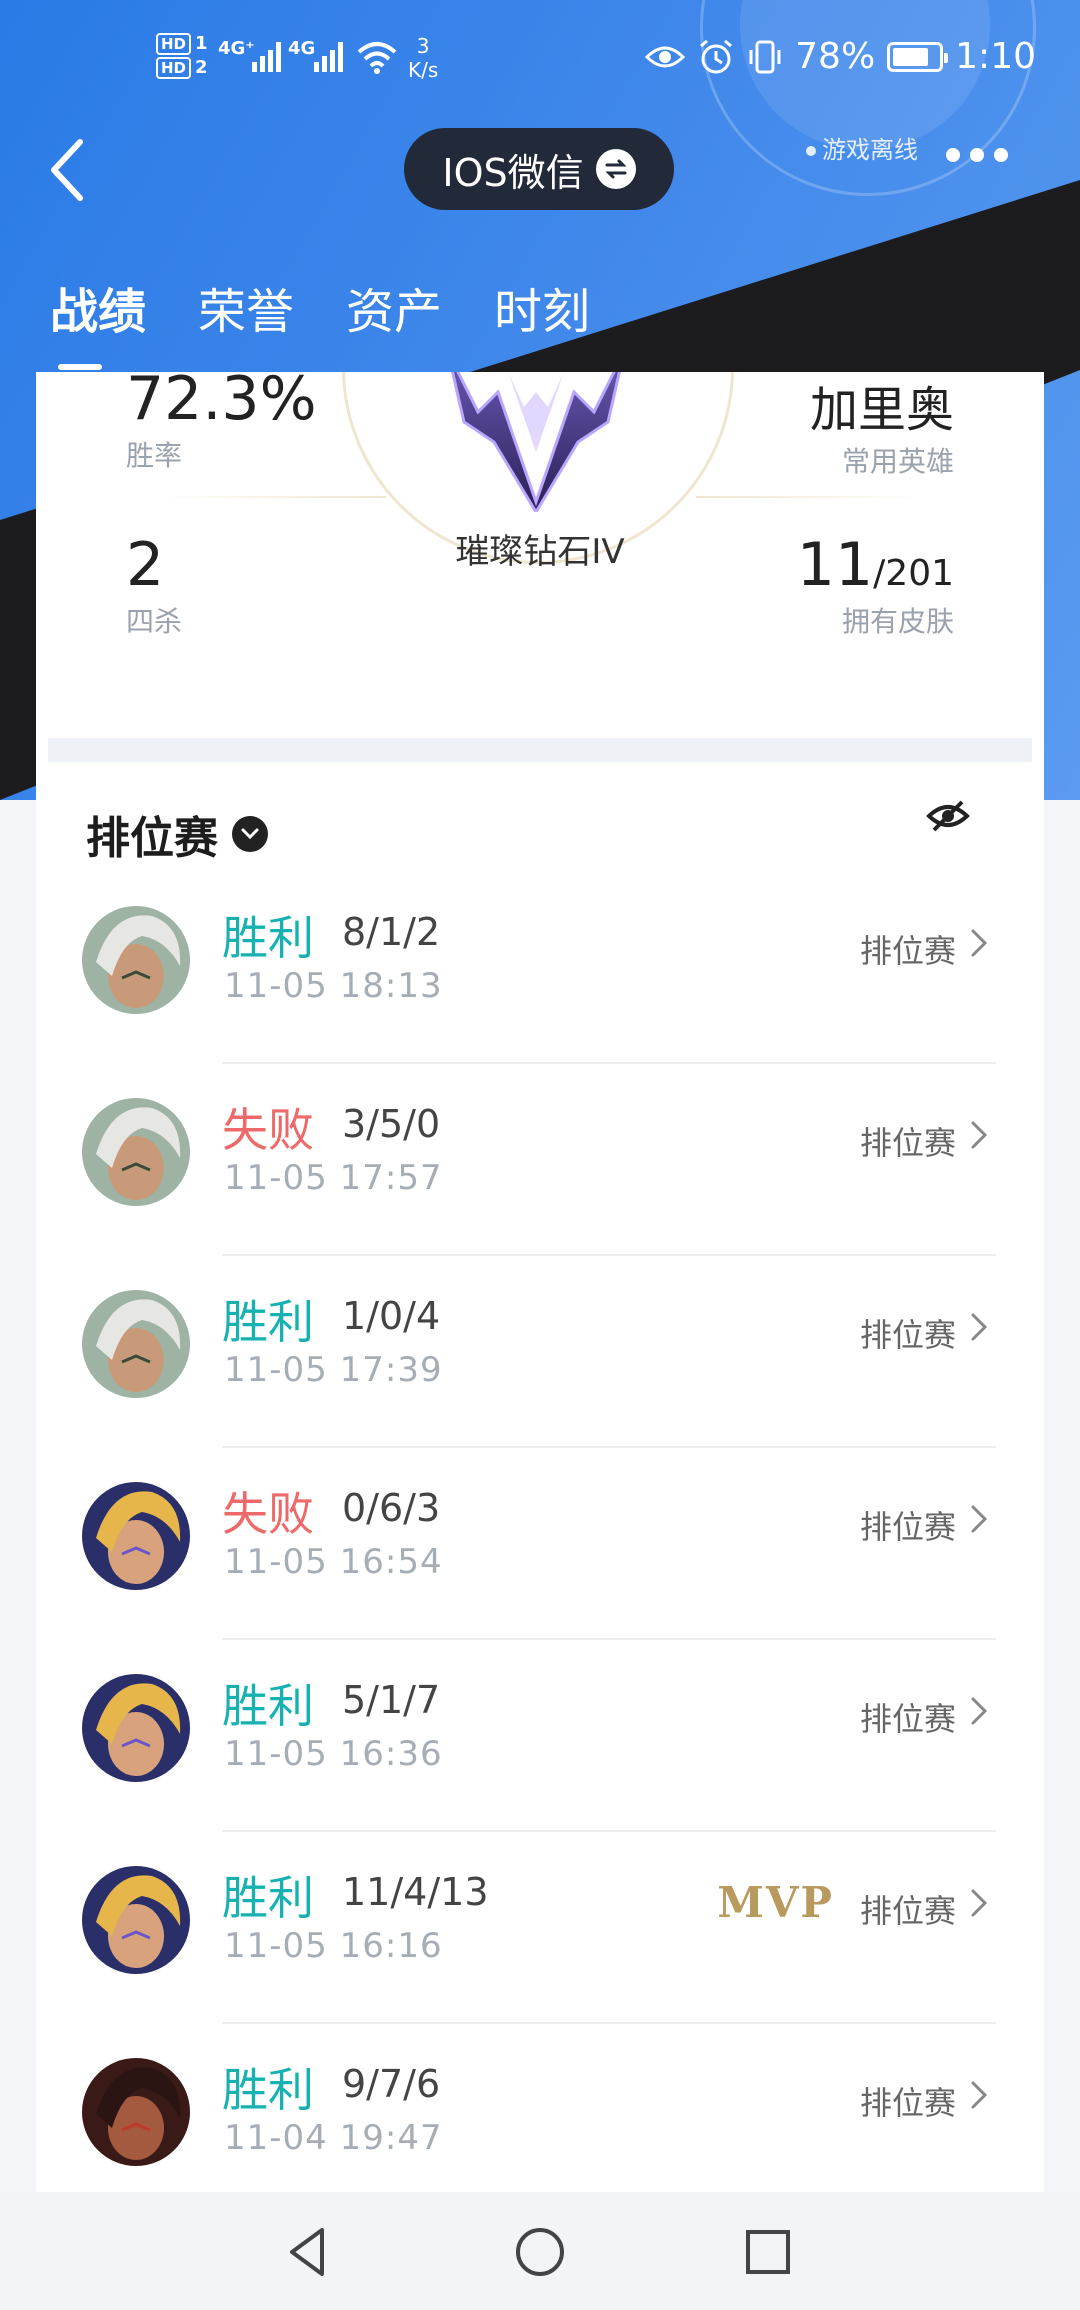  What do you see at coordinates (333, 1370) in the screenshot?
I see `match-time: 11-05 17:39` at bounding box center [333, 1370].